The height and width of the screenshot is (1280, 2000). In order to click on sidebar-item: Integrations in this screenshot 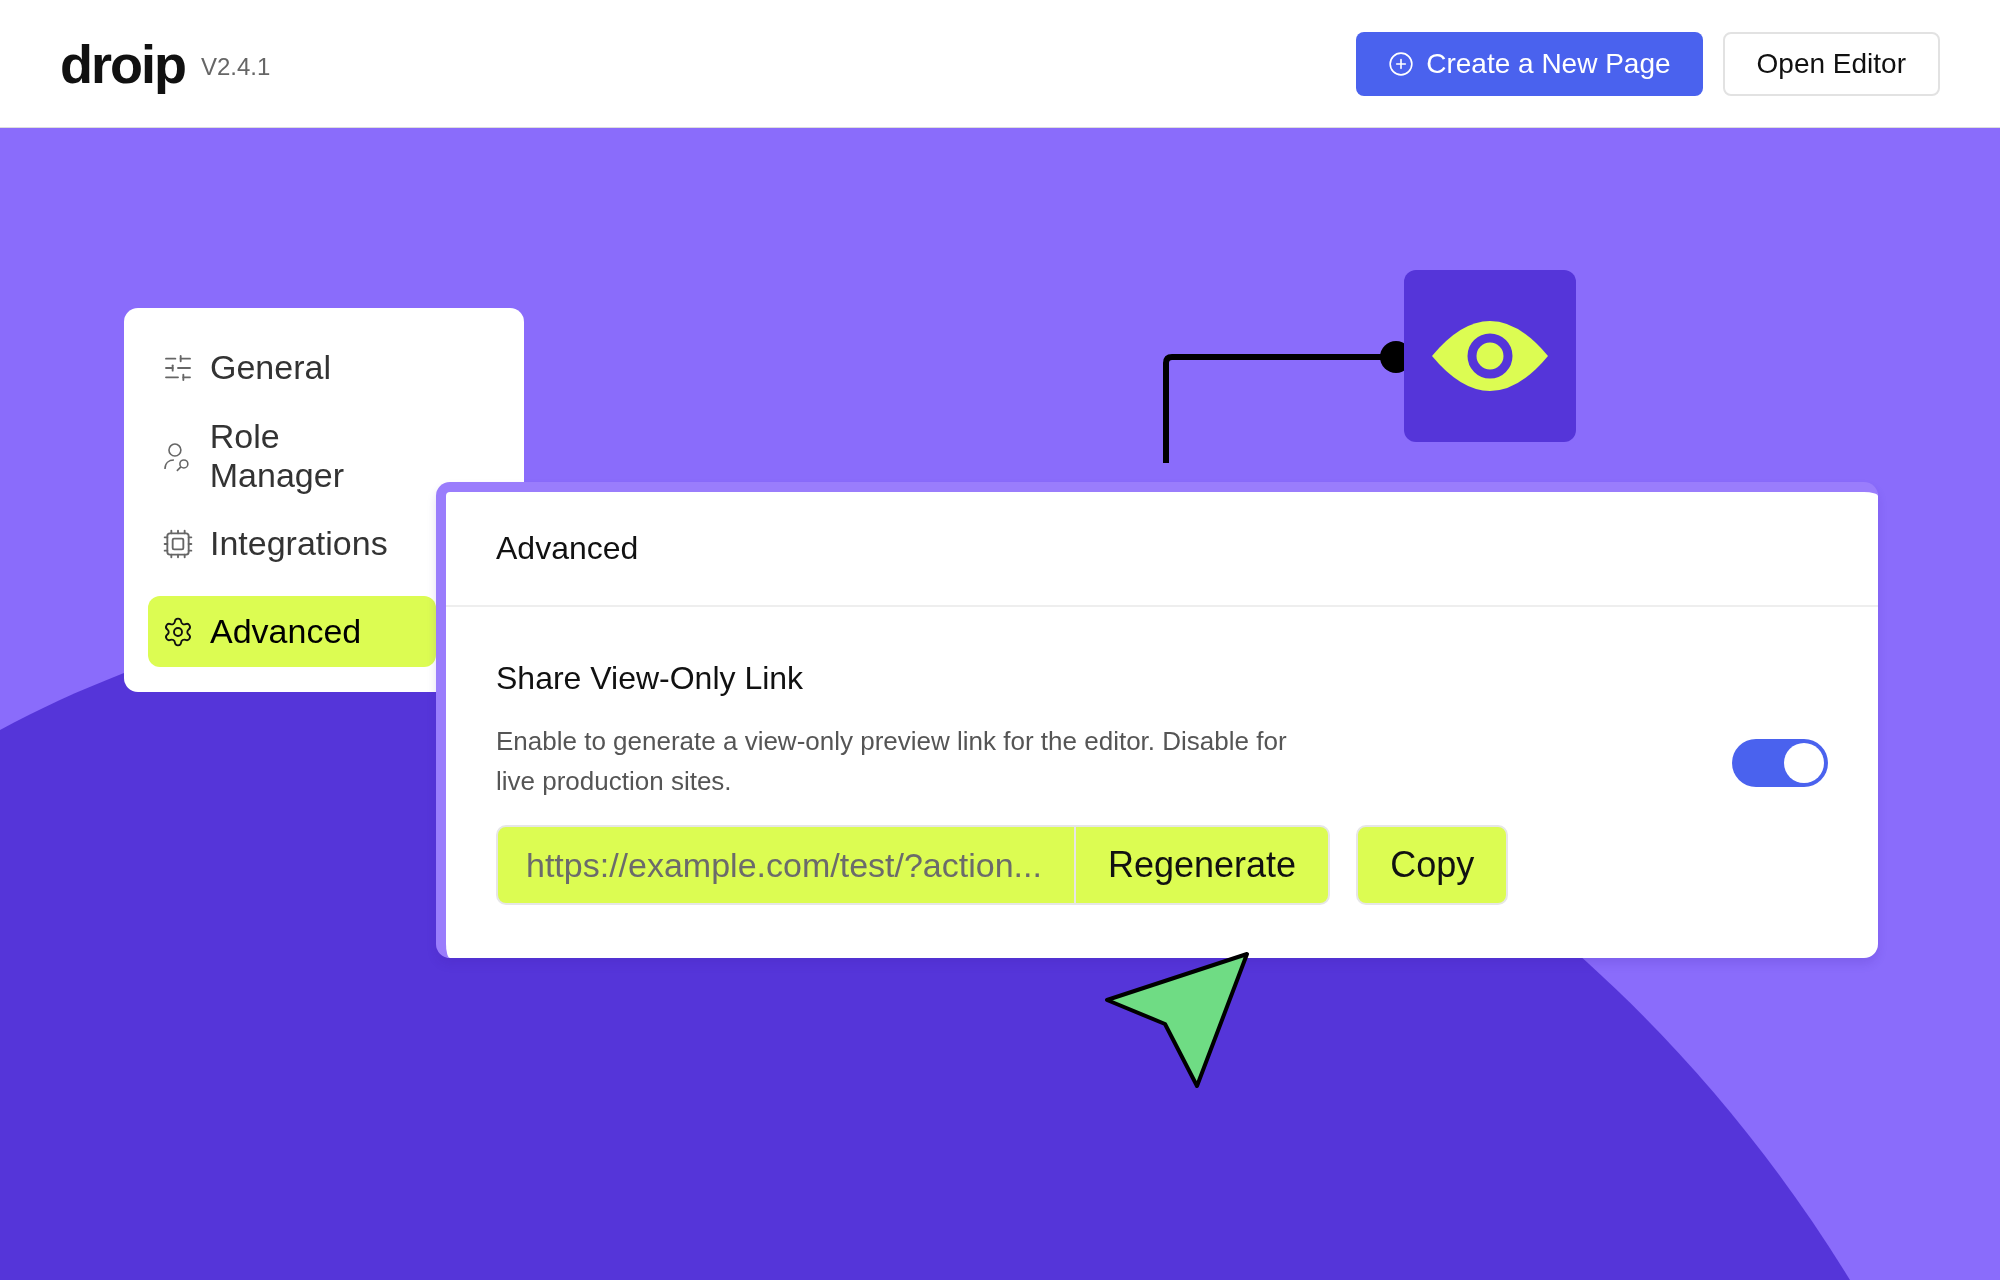, I will do `click(292, 543)`.